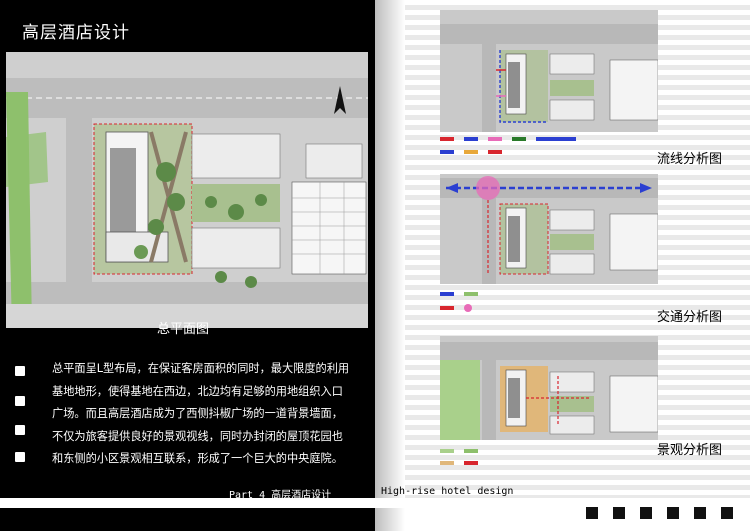 This screenshot has width=750, height=531. I want to click on description-line: 不仅为旅客提供良好的景观视线，同时办封闭的屋顶花园也, so click(197, 436).